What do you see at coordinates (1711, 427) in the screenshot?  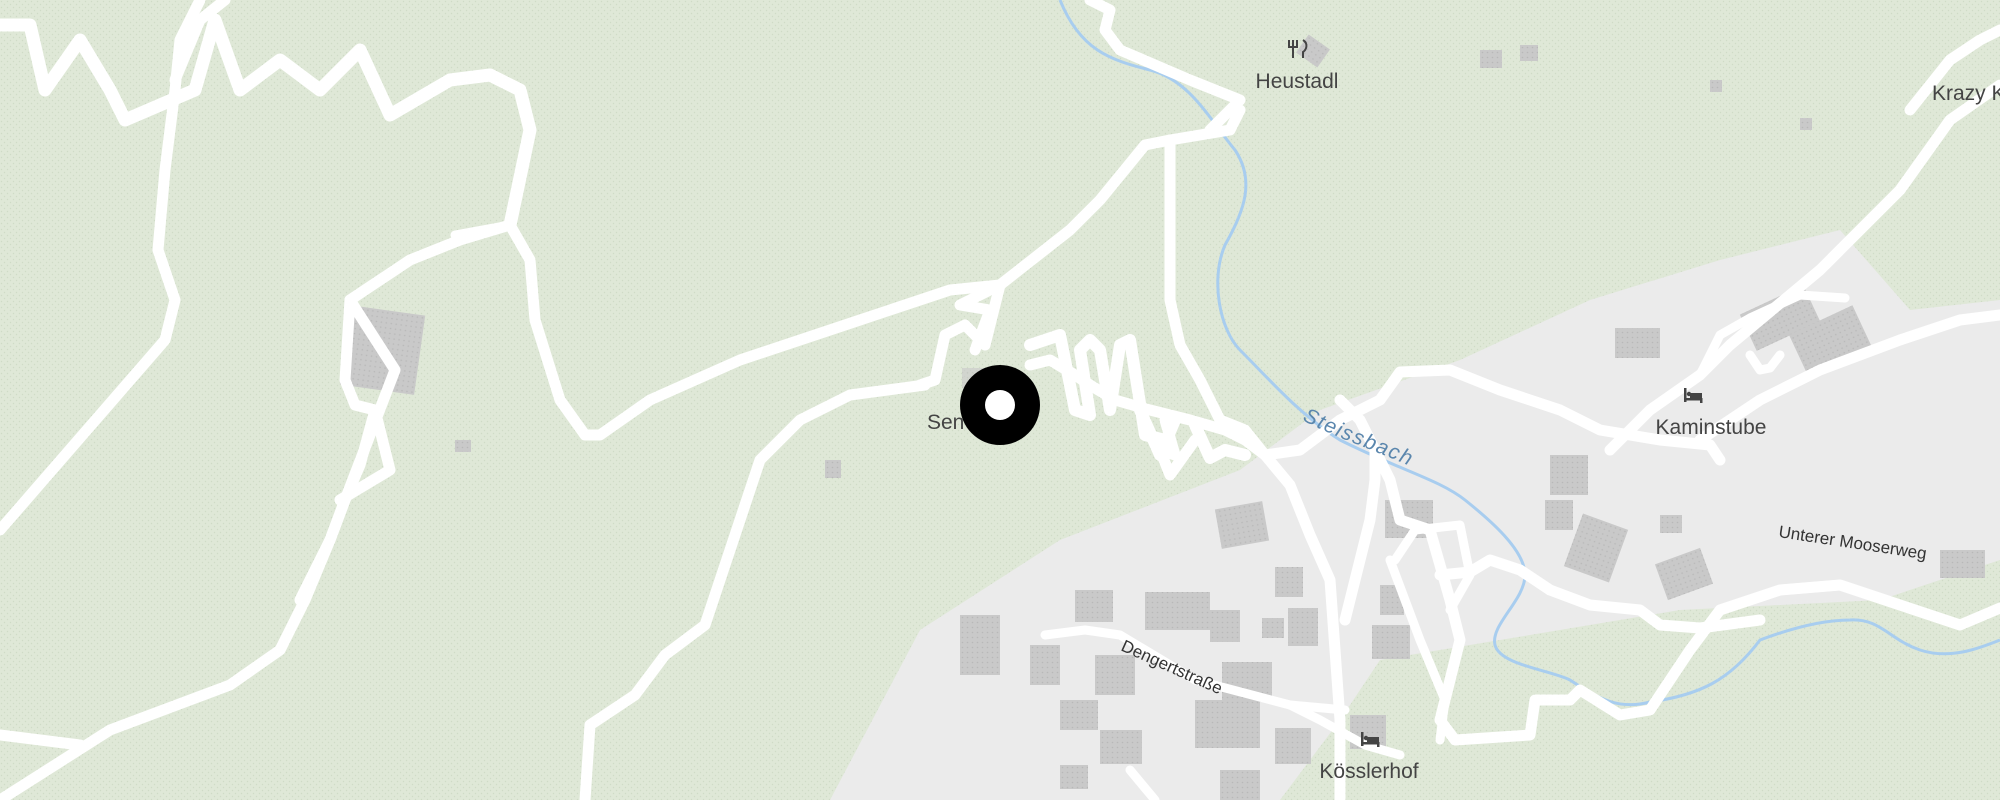 I see `poi-label-kaminstube: Kaminstube` at bounding box center [1711, 427].